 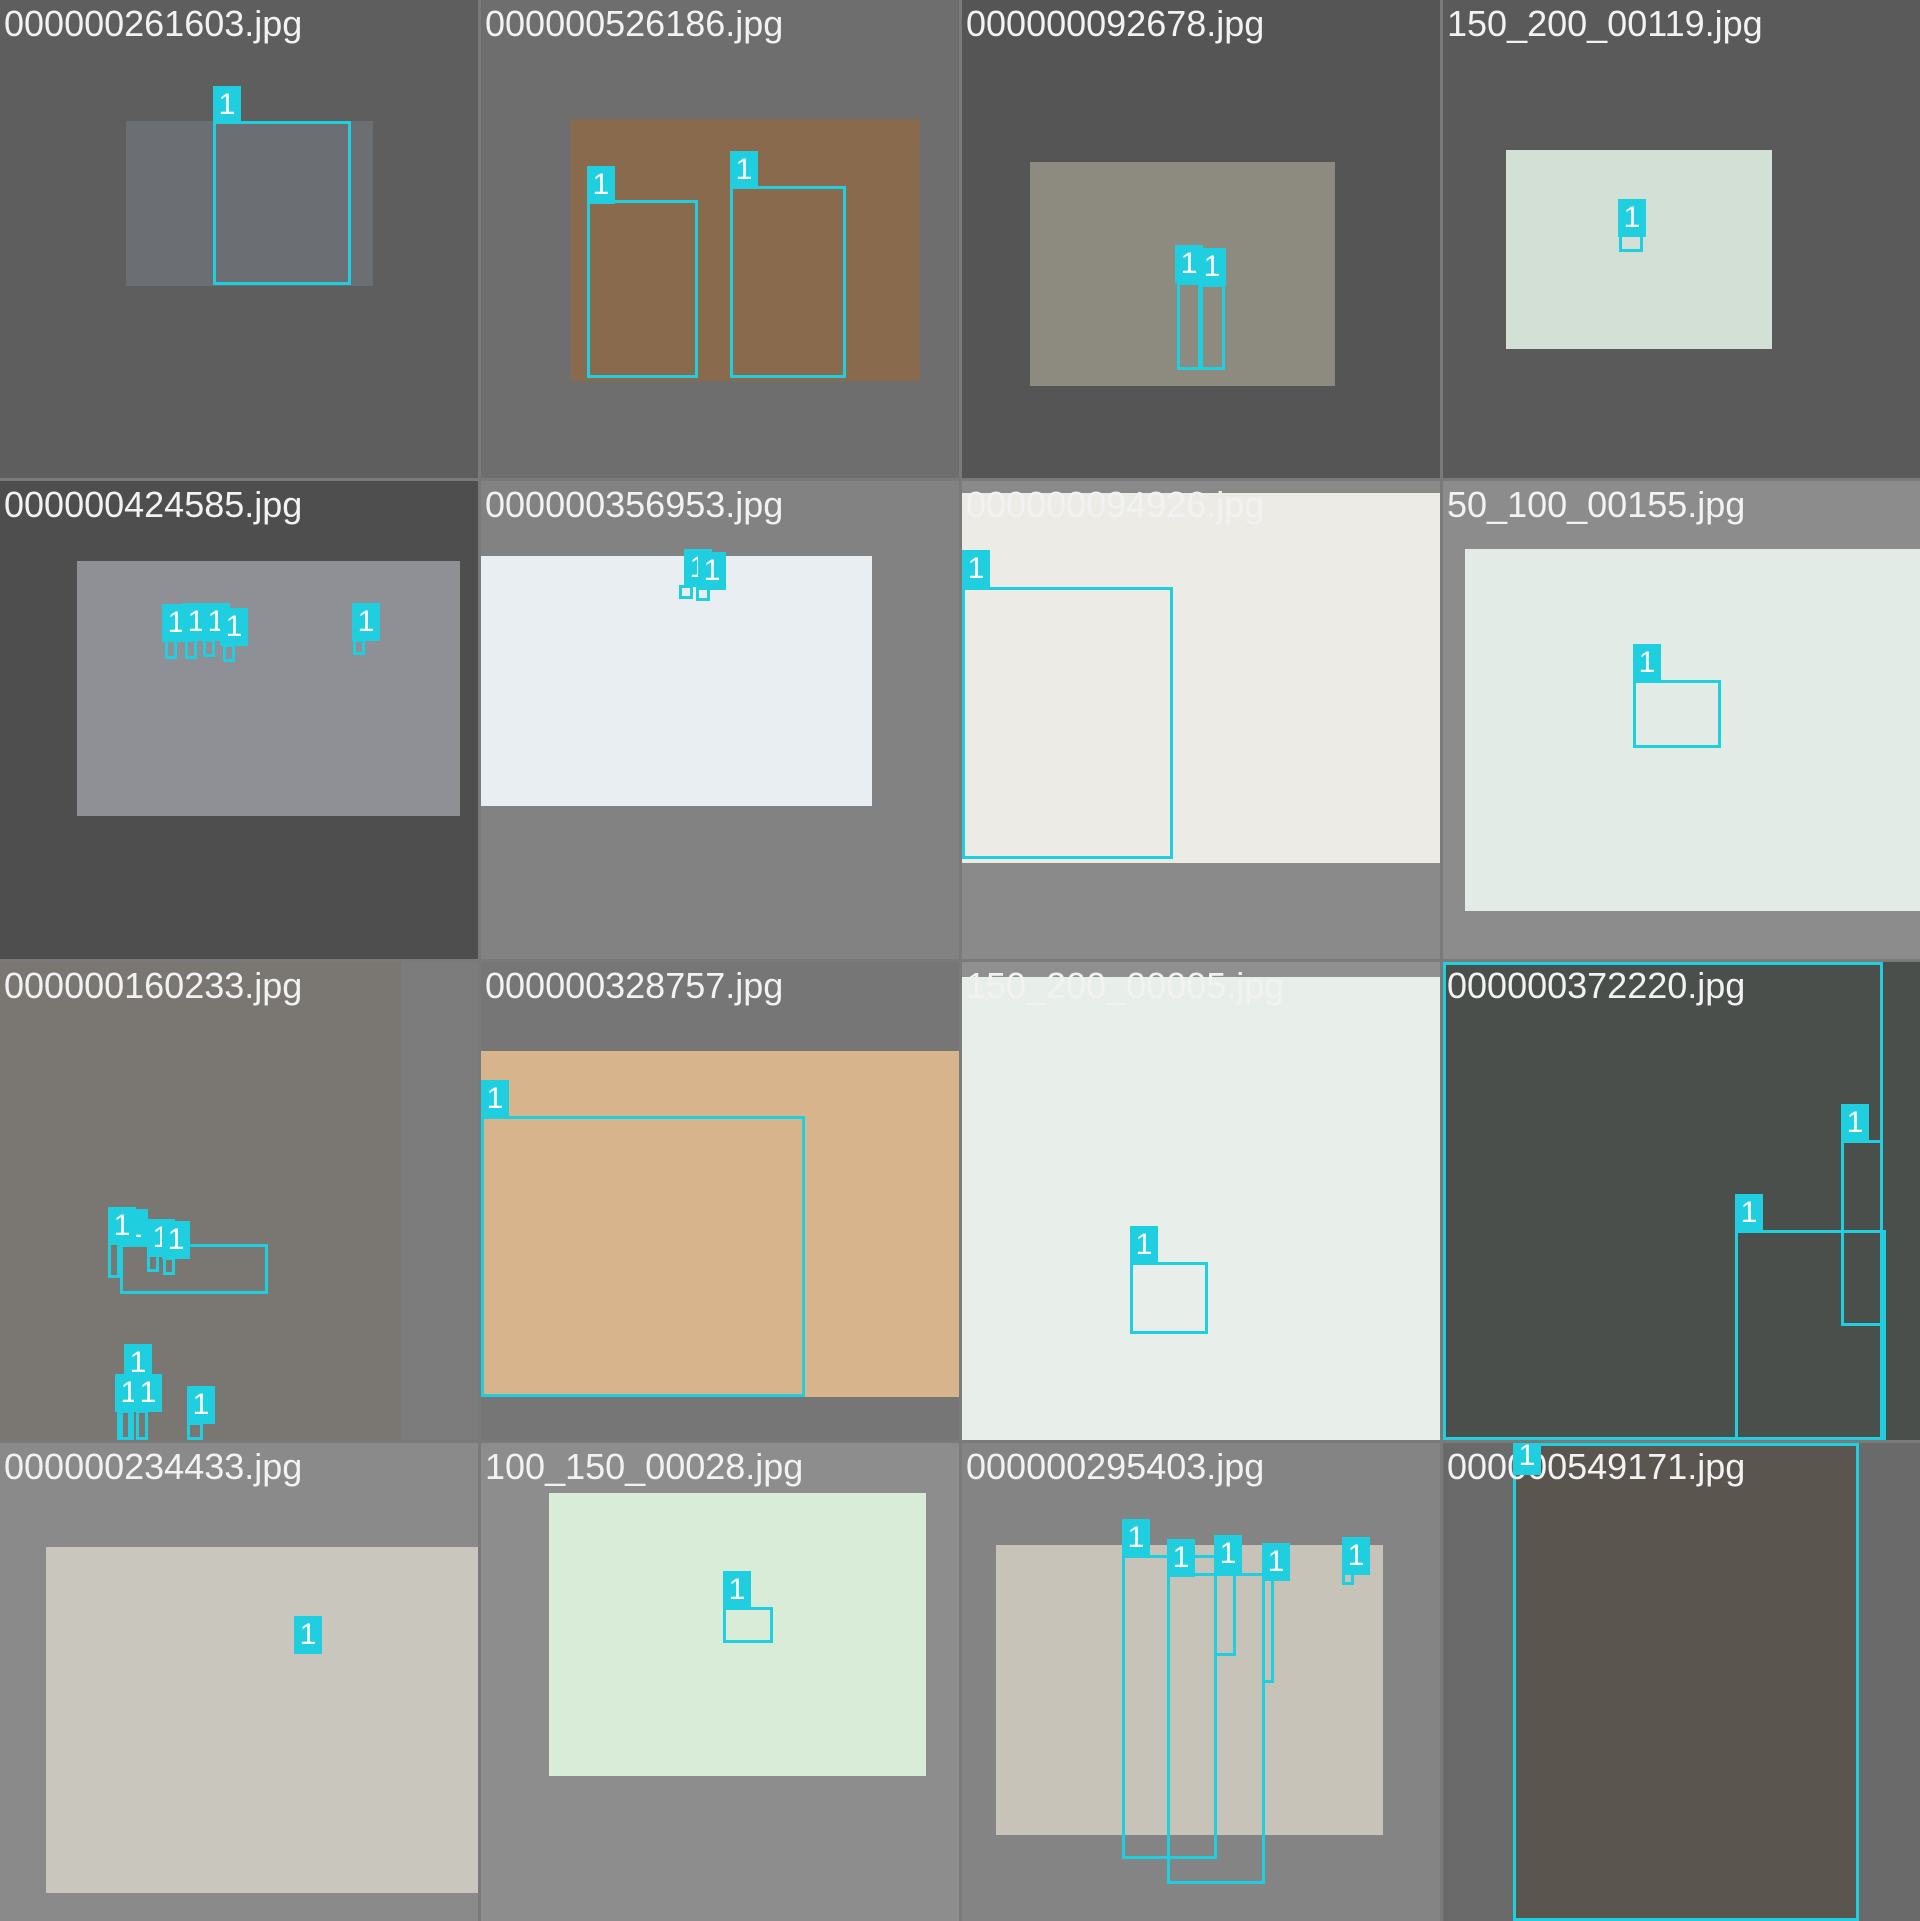 What do you see at coordinates (634, 504) in the screenshot?
I see `filename-label: 000000356953.jpg` at bounding box center [634, 504].